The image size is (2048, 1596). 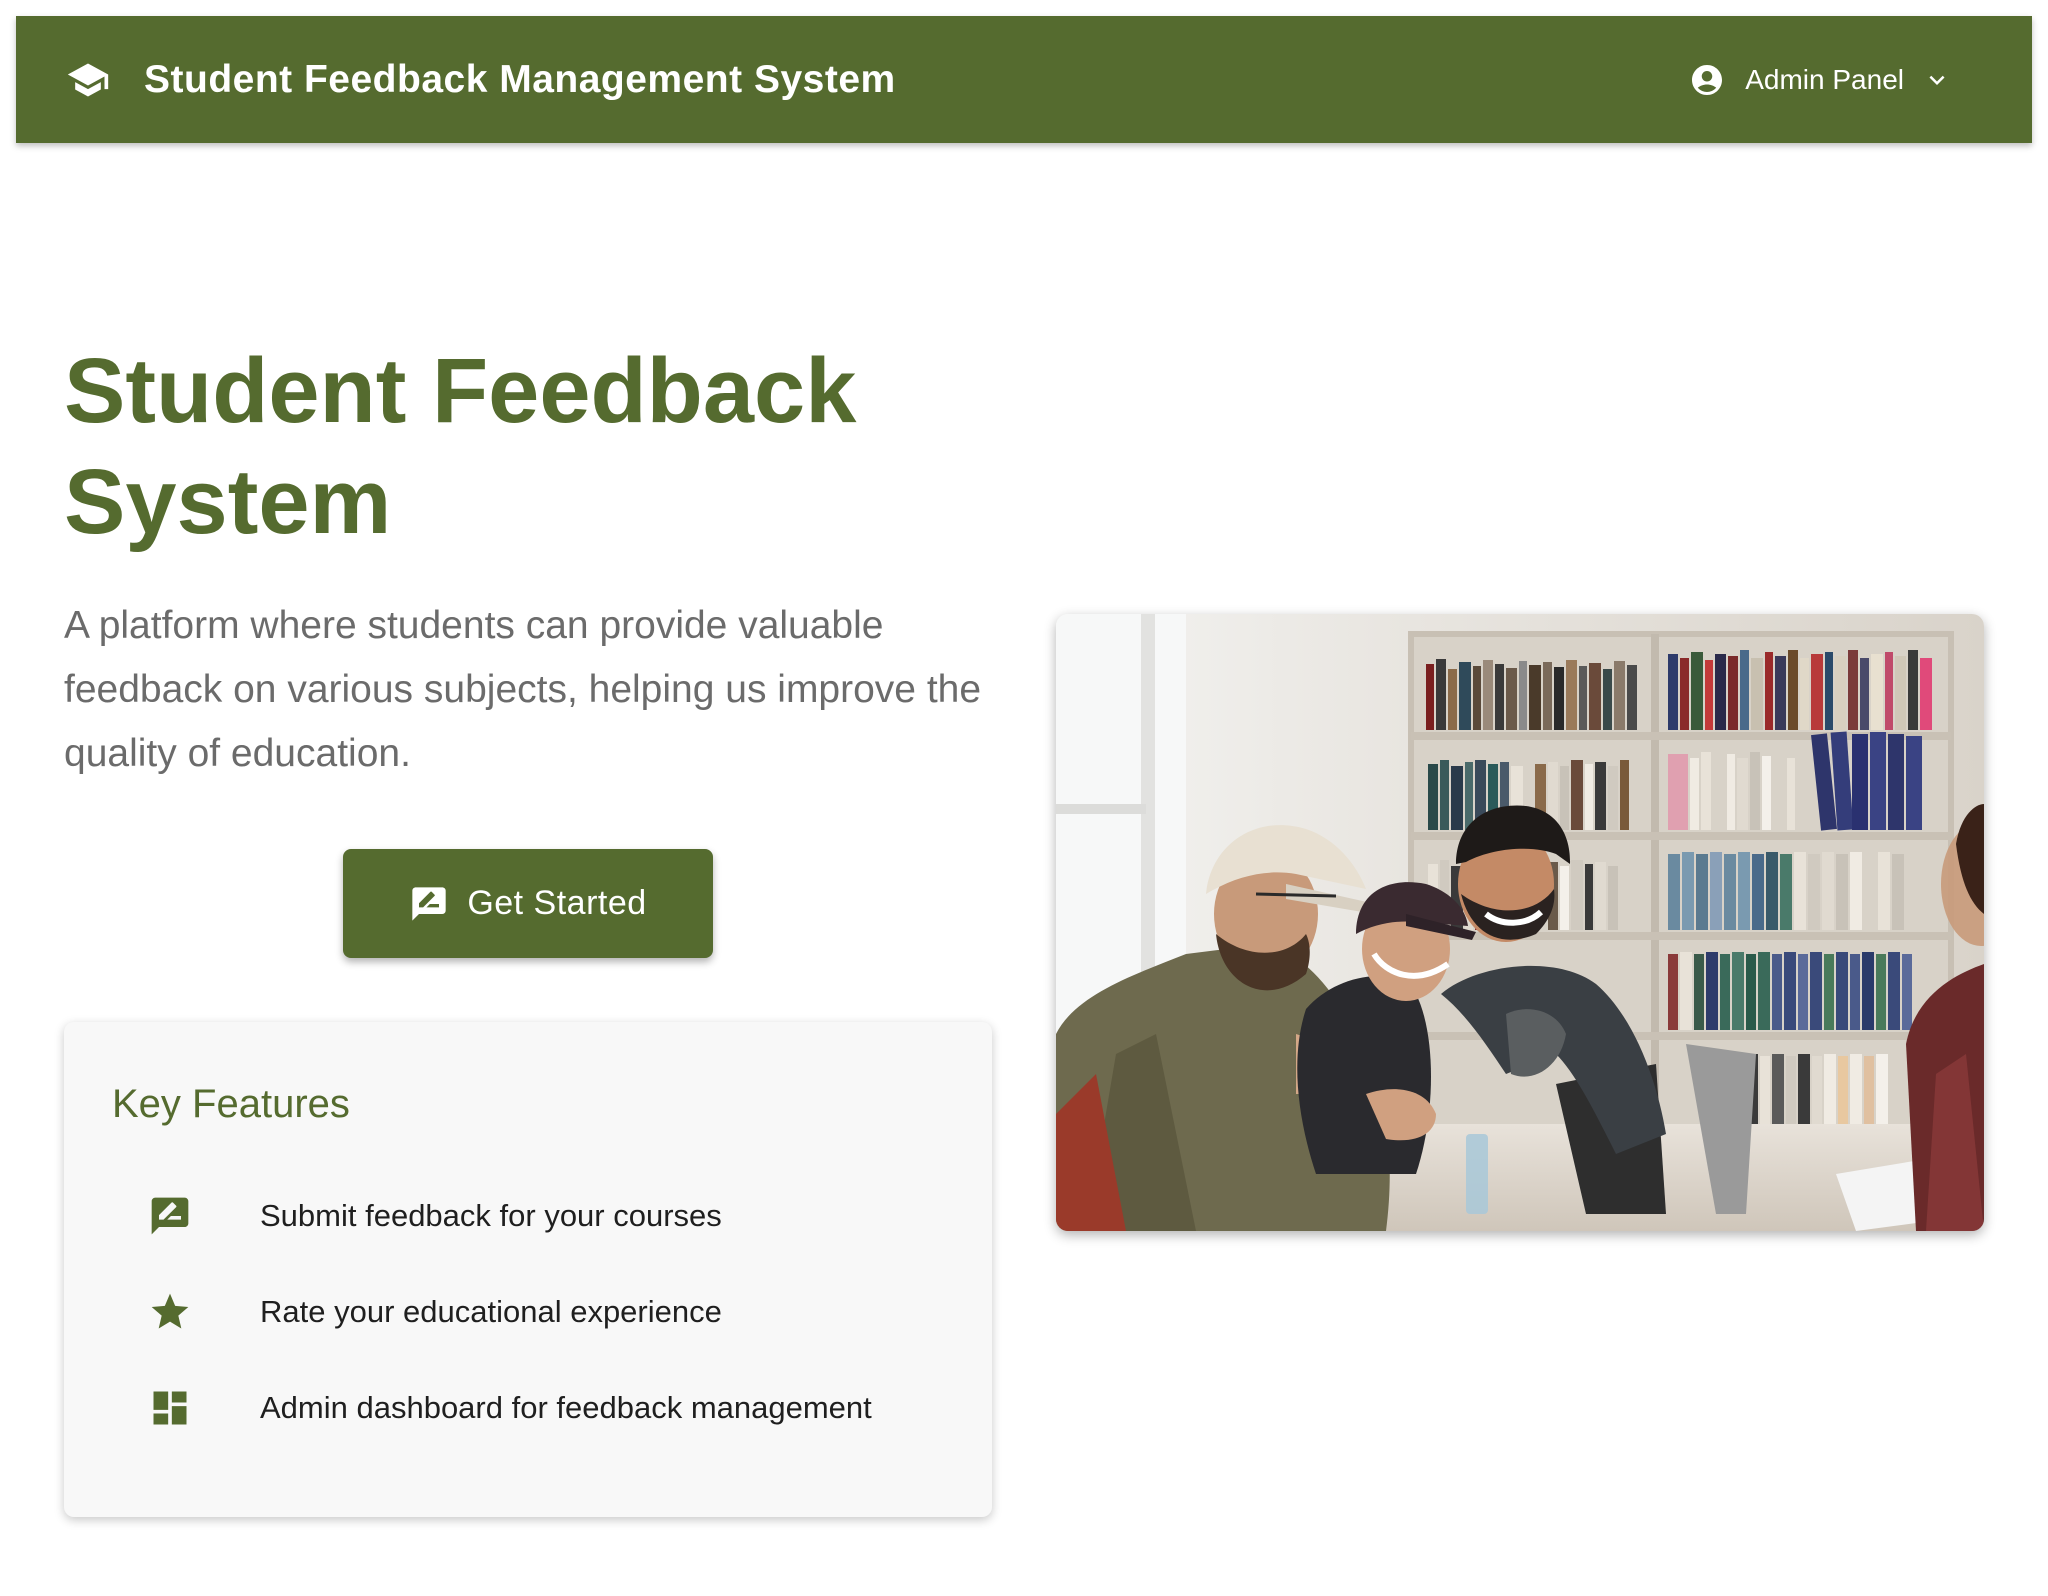 I want to click on graduation-cap-icon, so click(x=88, y=80).